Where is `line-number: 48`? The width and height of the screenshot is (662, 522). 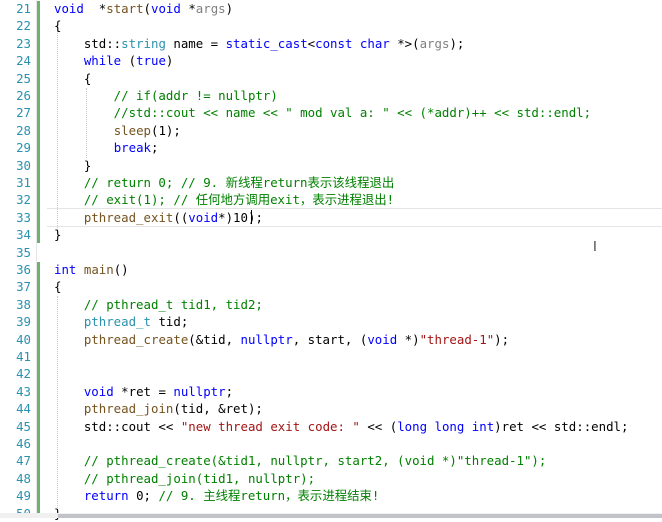 line-number: 48 is located at coordinates (23, 478).